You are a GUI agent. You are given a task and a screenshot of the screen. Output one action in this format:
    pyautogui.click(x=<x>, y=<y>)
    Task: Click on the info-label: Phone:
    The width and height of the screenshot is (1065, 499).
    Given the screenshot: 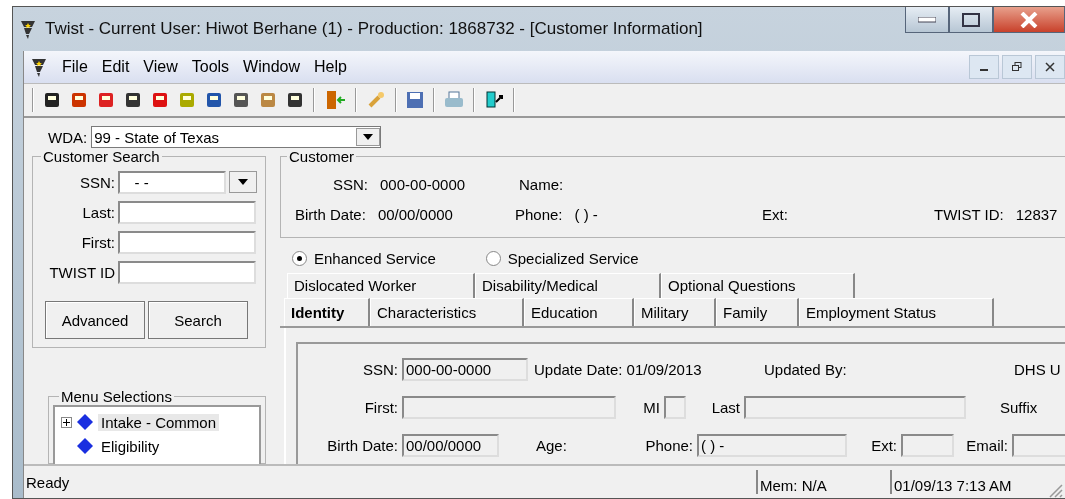 What is the action you would take?
    pyautogui.click(x=539, y=214)
    